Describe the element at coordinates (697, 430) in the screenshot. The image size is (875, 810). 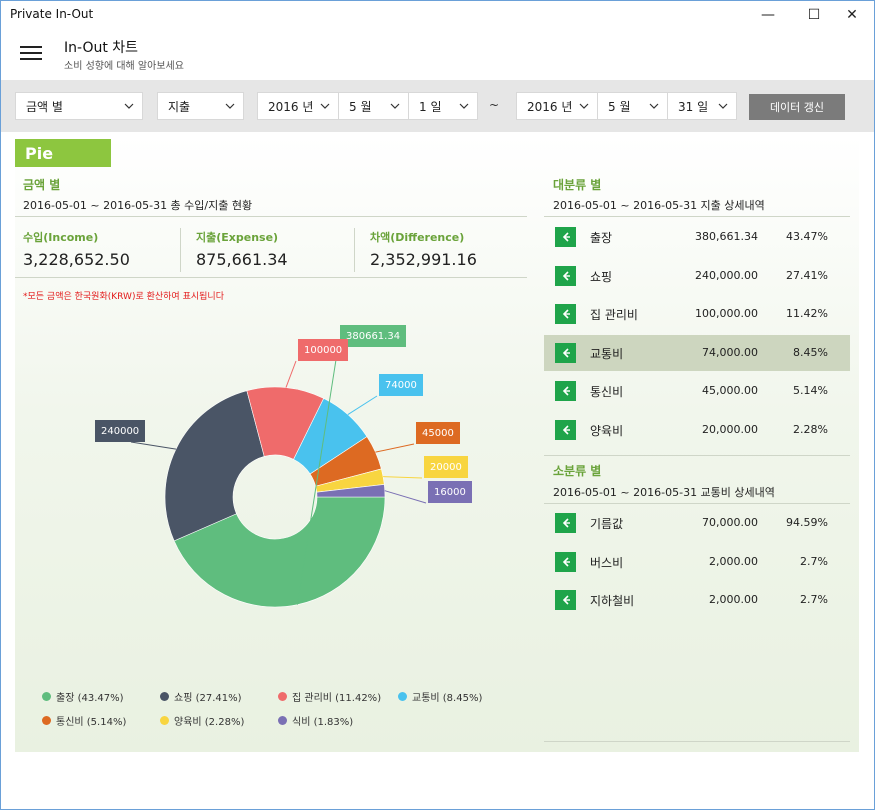
I see `major-category-row: 양육비 20,000.00 2.28%` at that location.